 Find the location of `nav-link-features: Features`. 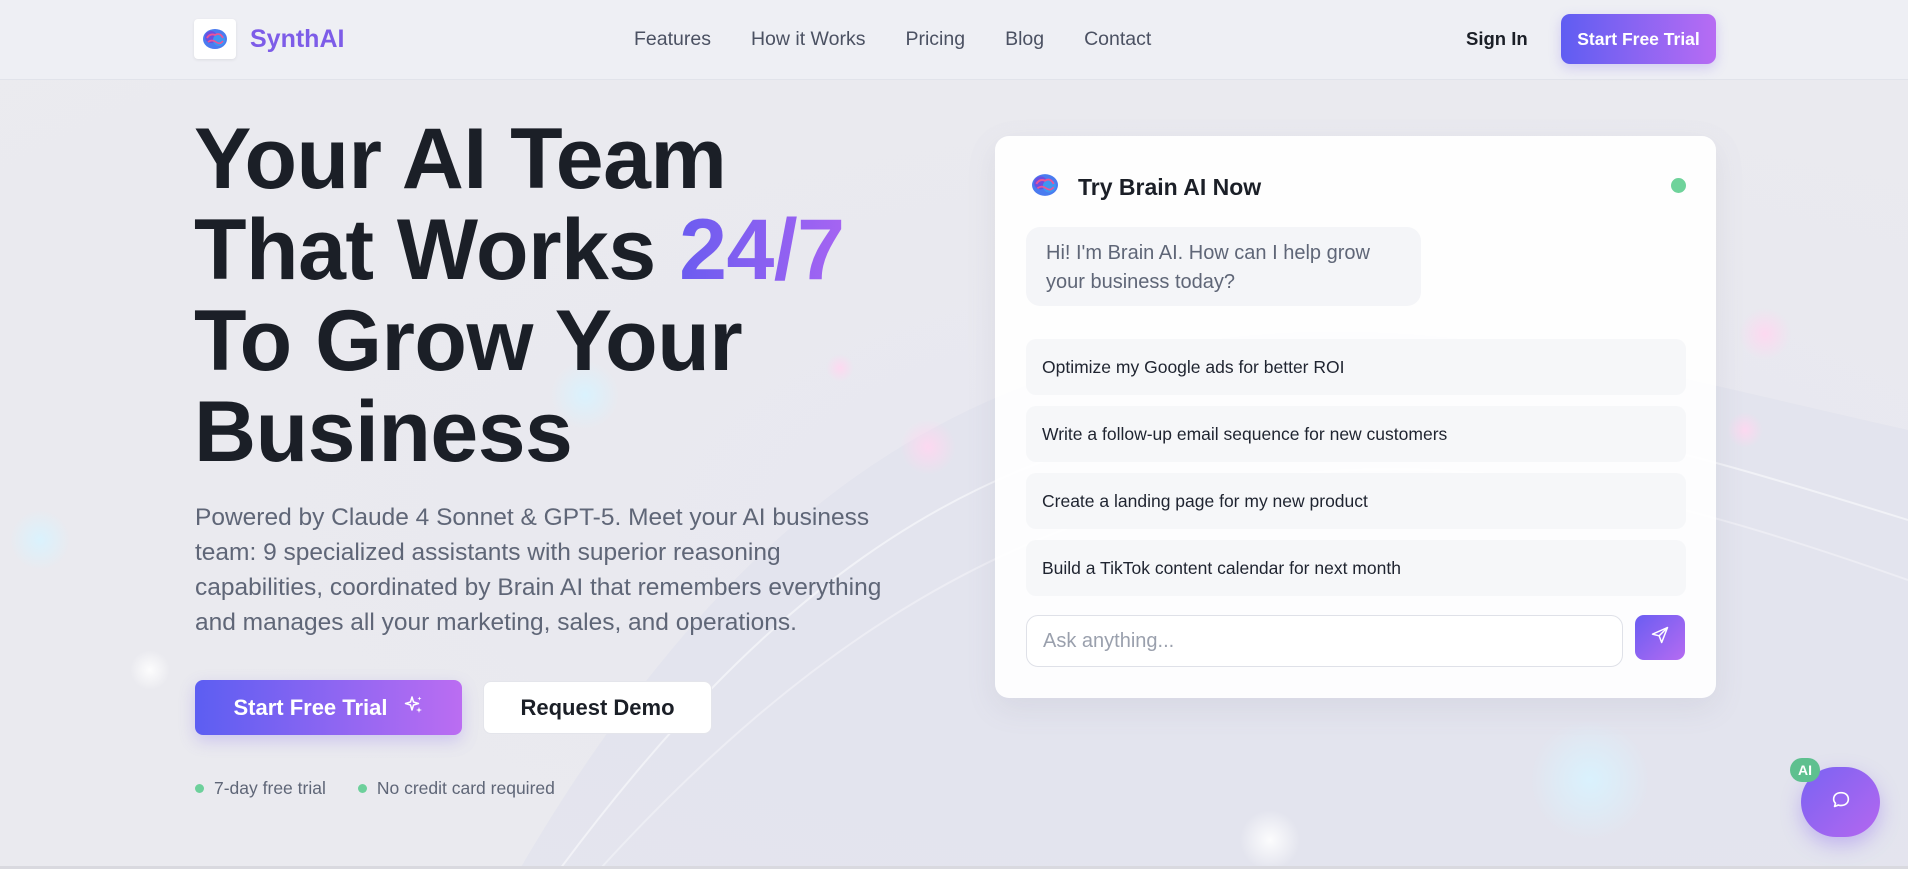

nav-link-features: Features is located at coordinates (672, 39).